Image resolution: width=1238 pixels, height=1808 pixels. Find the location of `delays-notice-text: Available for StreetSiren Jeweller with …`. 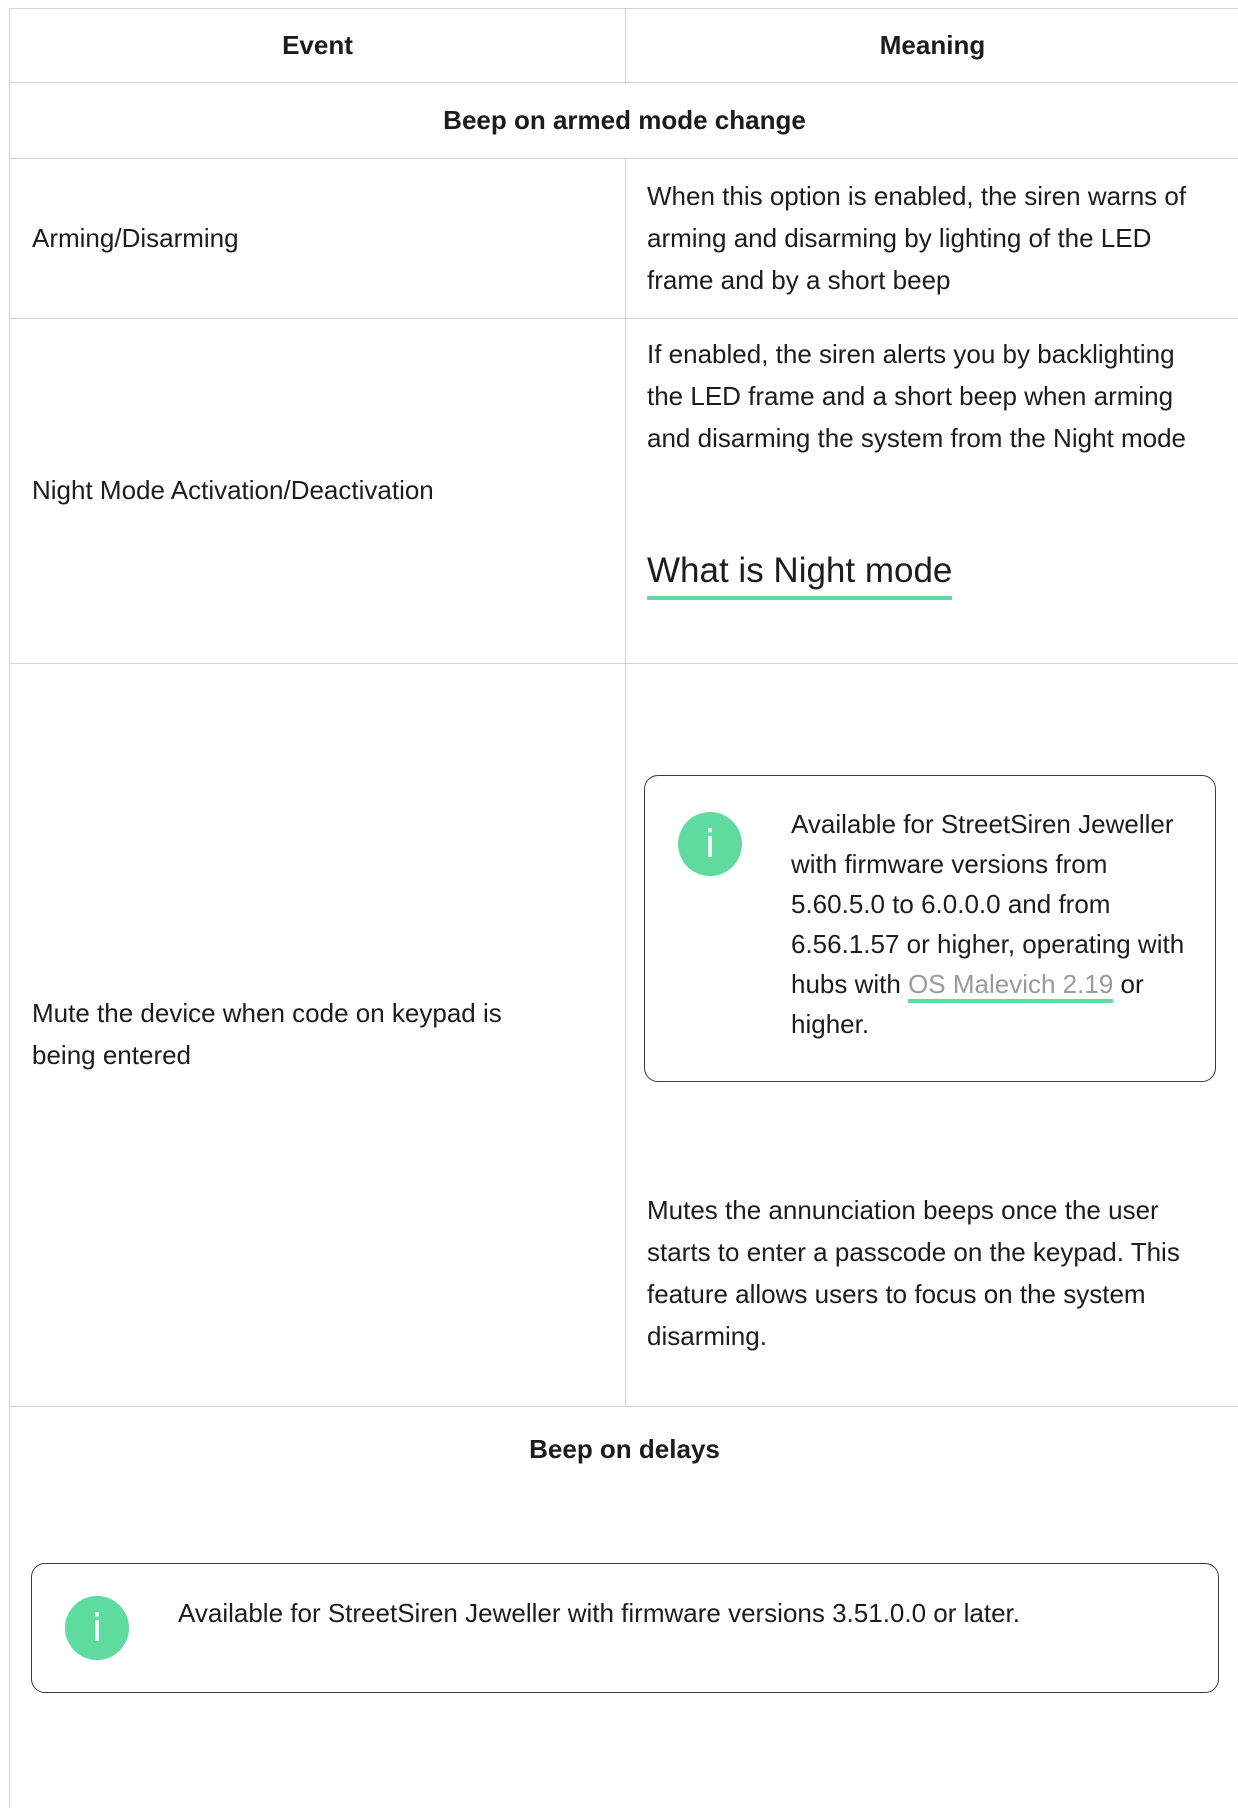

delays-notice-text: Available for StreetSiren Jeweller with … is located at coordinates (599, 1613).